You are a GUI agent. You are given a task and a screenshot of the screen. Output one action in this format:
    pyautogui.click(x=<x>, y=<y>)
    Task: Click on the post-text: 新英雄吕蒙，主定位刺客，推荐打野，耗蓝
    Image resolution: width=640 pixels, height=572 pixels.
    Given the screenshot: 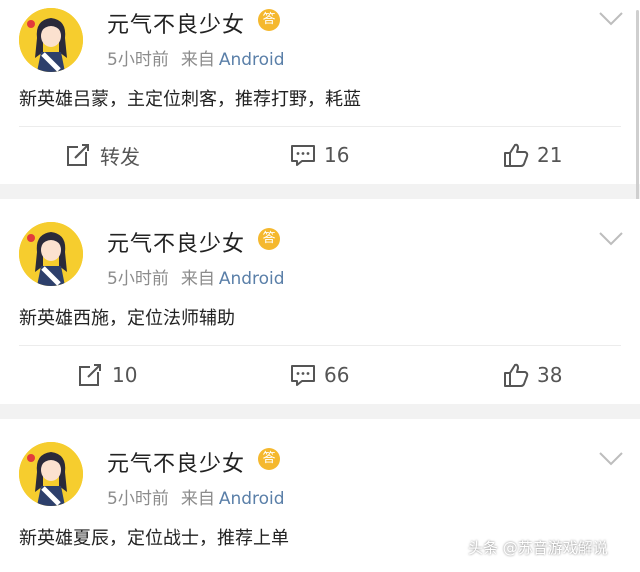 What is the action you would take?
    pyautogui.click(x=190, y=99)
    